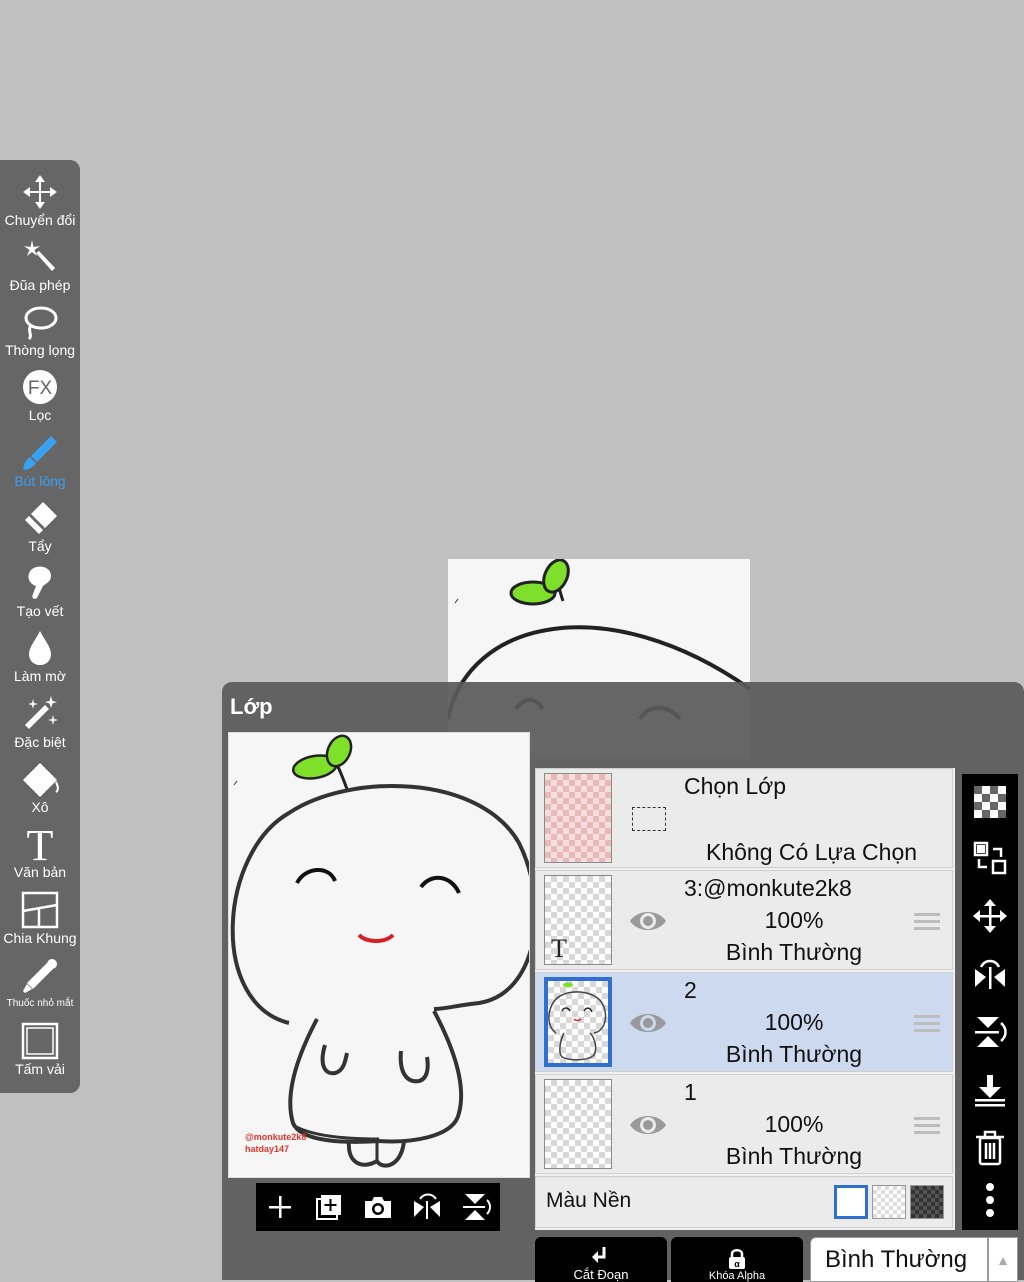 Image resolution: width=1024 pixels, height=1282 pixels. I want to click on tool-frame-divider: Chia Khung, so click(40, 922).